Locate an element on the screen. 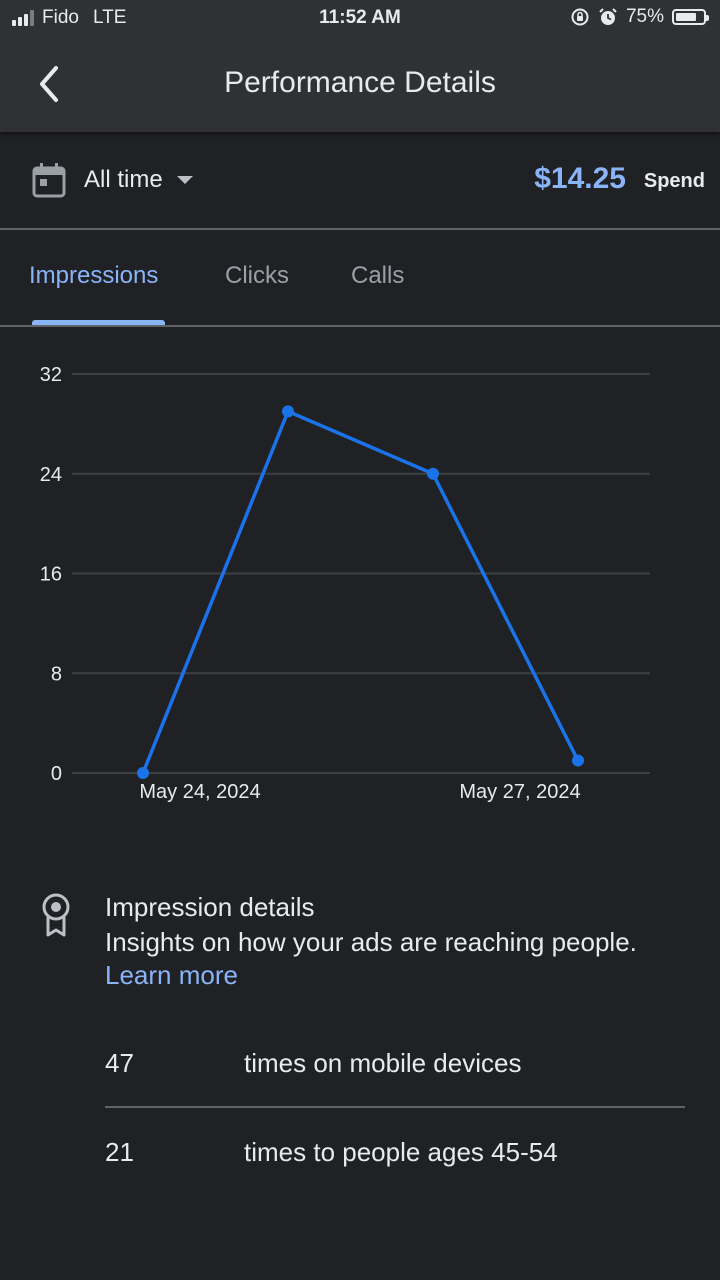  learn-more-link: Learn more is located at coordinates (171, 975).